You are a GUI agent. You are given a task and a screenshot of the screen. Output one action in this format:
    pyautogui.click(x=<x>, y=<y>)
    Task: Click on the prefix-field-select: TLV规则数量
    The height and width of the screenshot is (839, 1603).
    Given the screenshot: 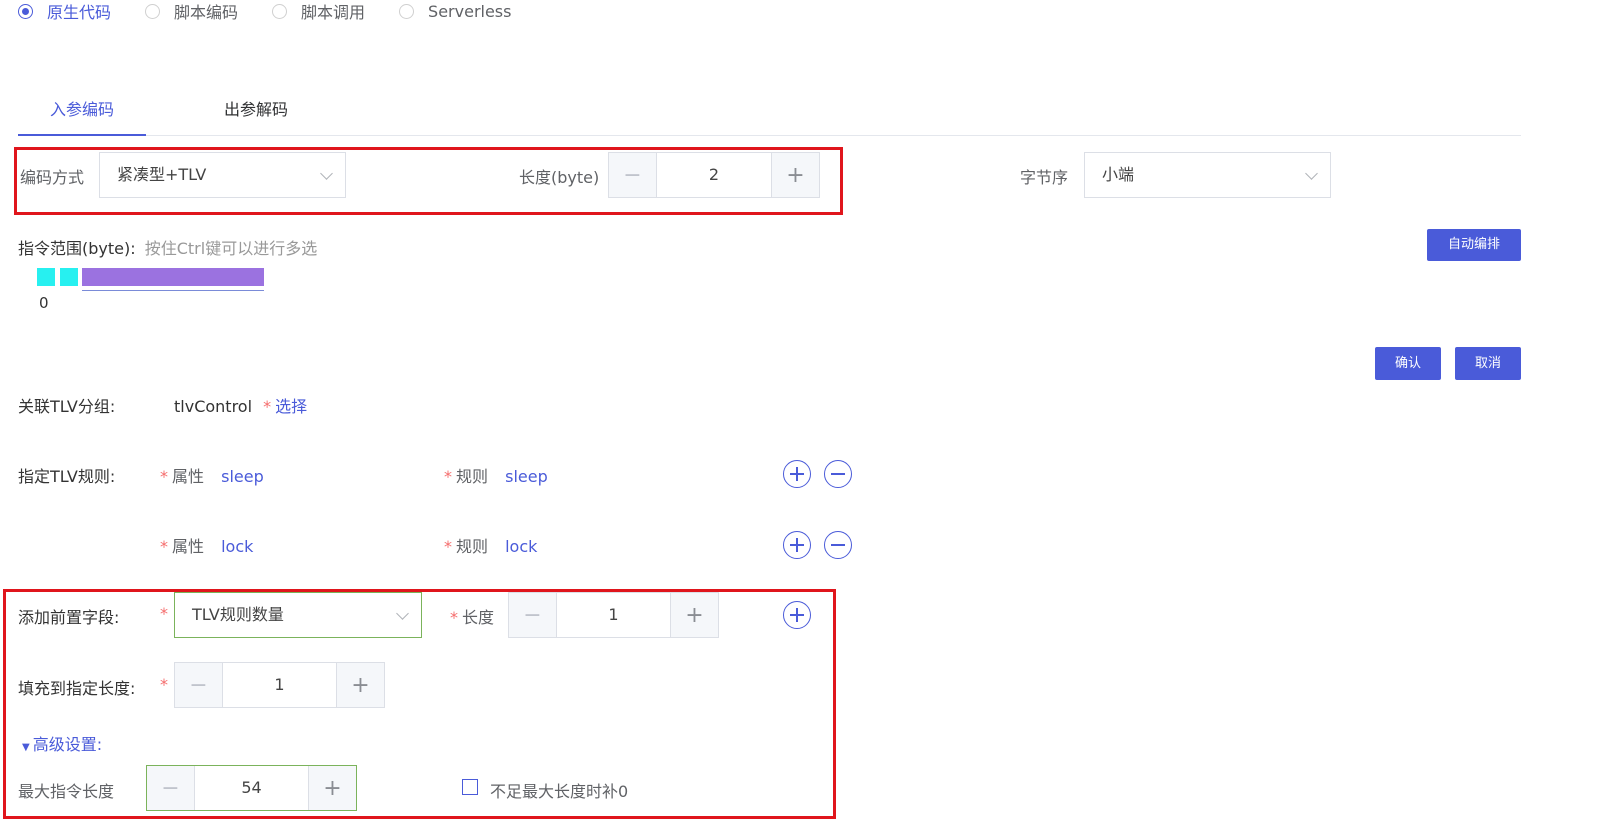 What is the action you would take?
    pyautogui.click(x=298, y=615)
    